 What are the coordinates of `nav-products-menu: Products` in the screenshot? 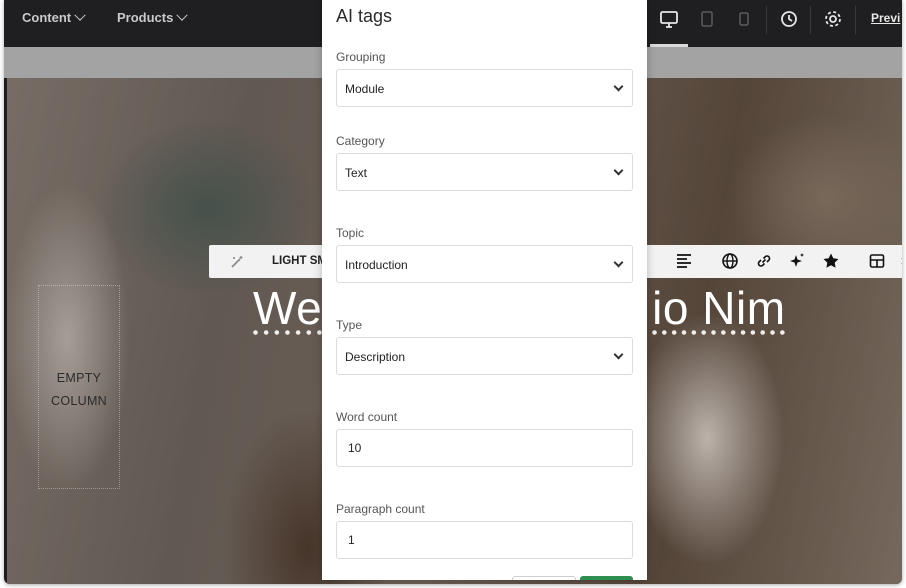 It's located at (153, 17).